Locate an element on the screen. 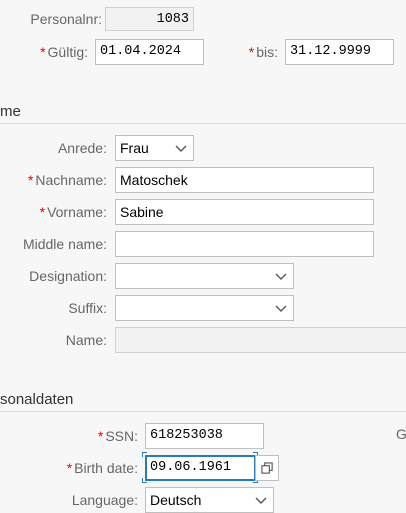 Image resolution: width=406 pixels, height=513 pixels. valid-to-label: * bis: is located at coordinates (263, 52).